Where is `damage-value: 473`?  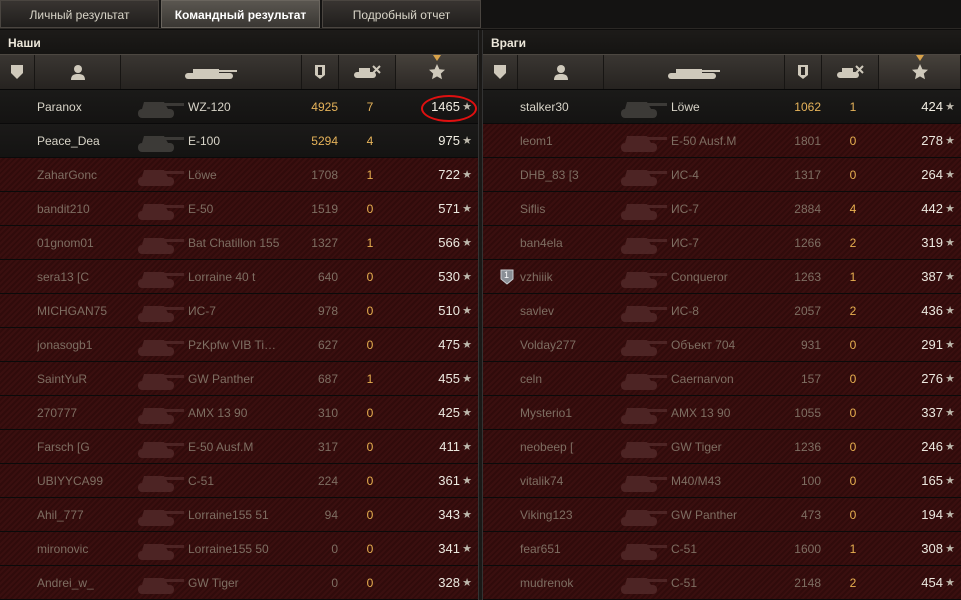 damage-value: 473 is located at coordinates (810, 515).